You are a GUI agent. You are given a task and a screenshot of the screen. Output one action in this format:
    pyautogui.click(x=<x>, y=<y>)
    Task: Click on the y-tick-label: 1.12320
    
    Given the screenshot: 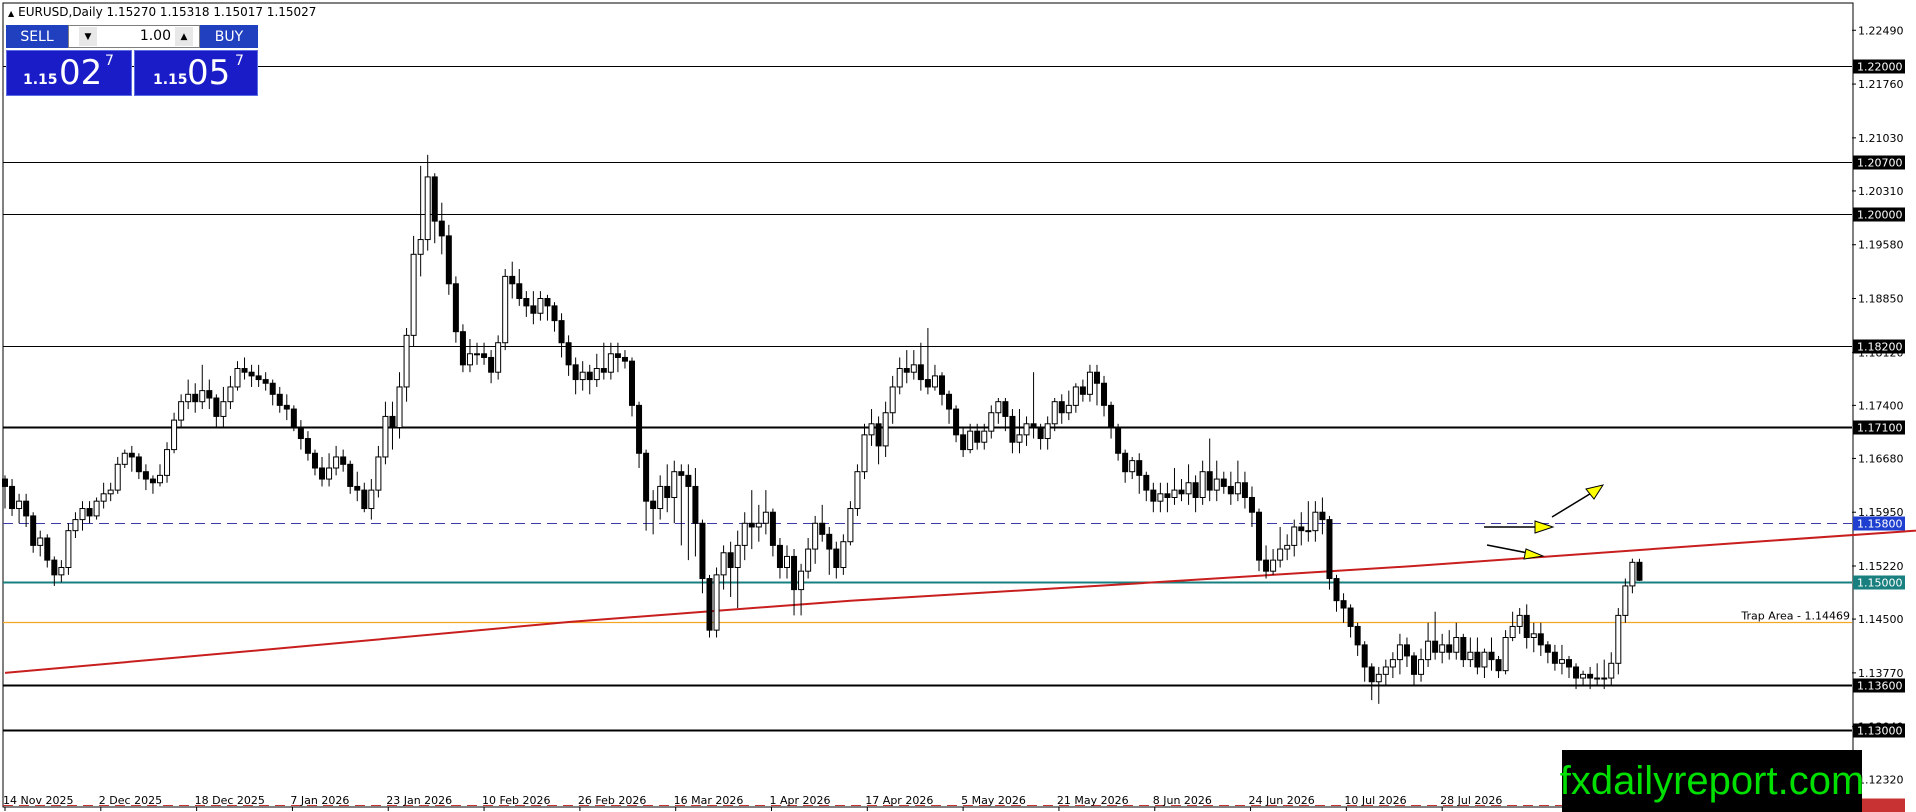 What is the action you would take?
    pyautogui.click(x=1881, y=780)
    